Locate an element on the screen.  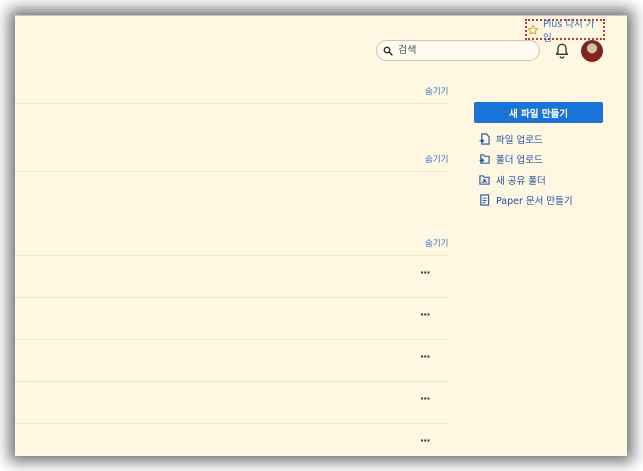
user-avatar is located at coordinates (592, 51).